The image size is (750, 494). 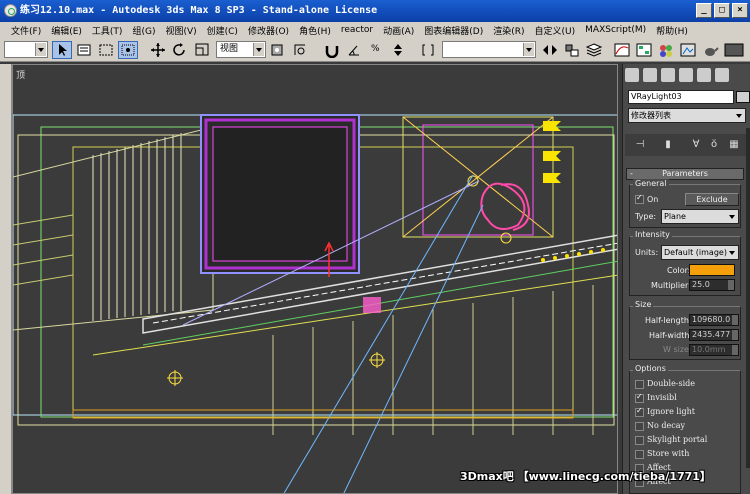 I want to click on window-crossing-button, so click(x=128, y=50).